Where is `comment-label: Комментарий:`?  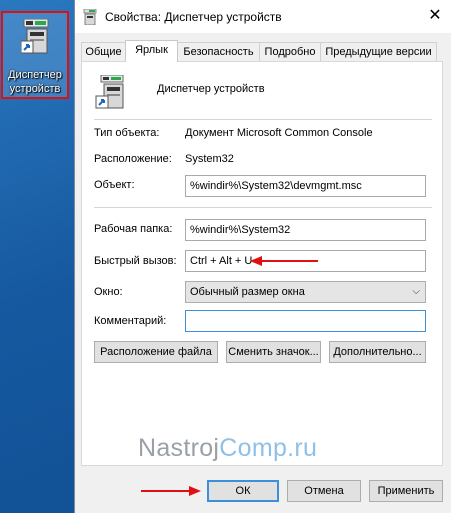
comment-label: Комментарий: is located at coordinates (130, 321).